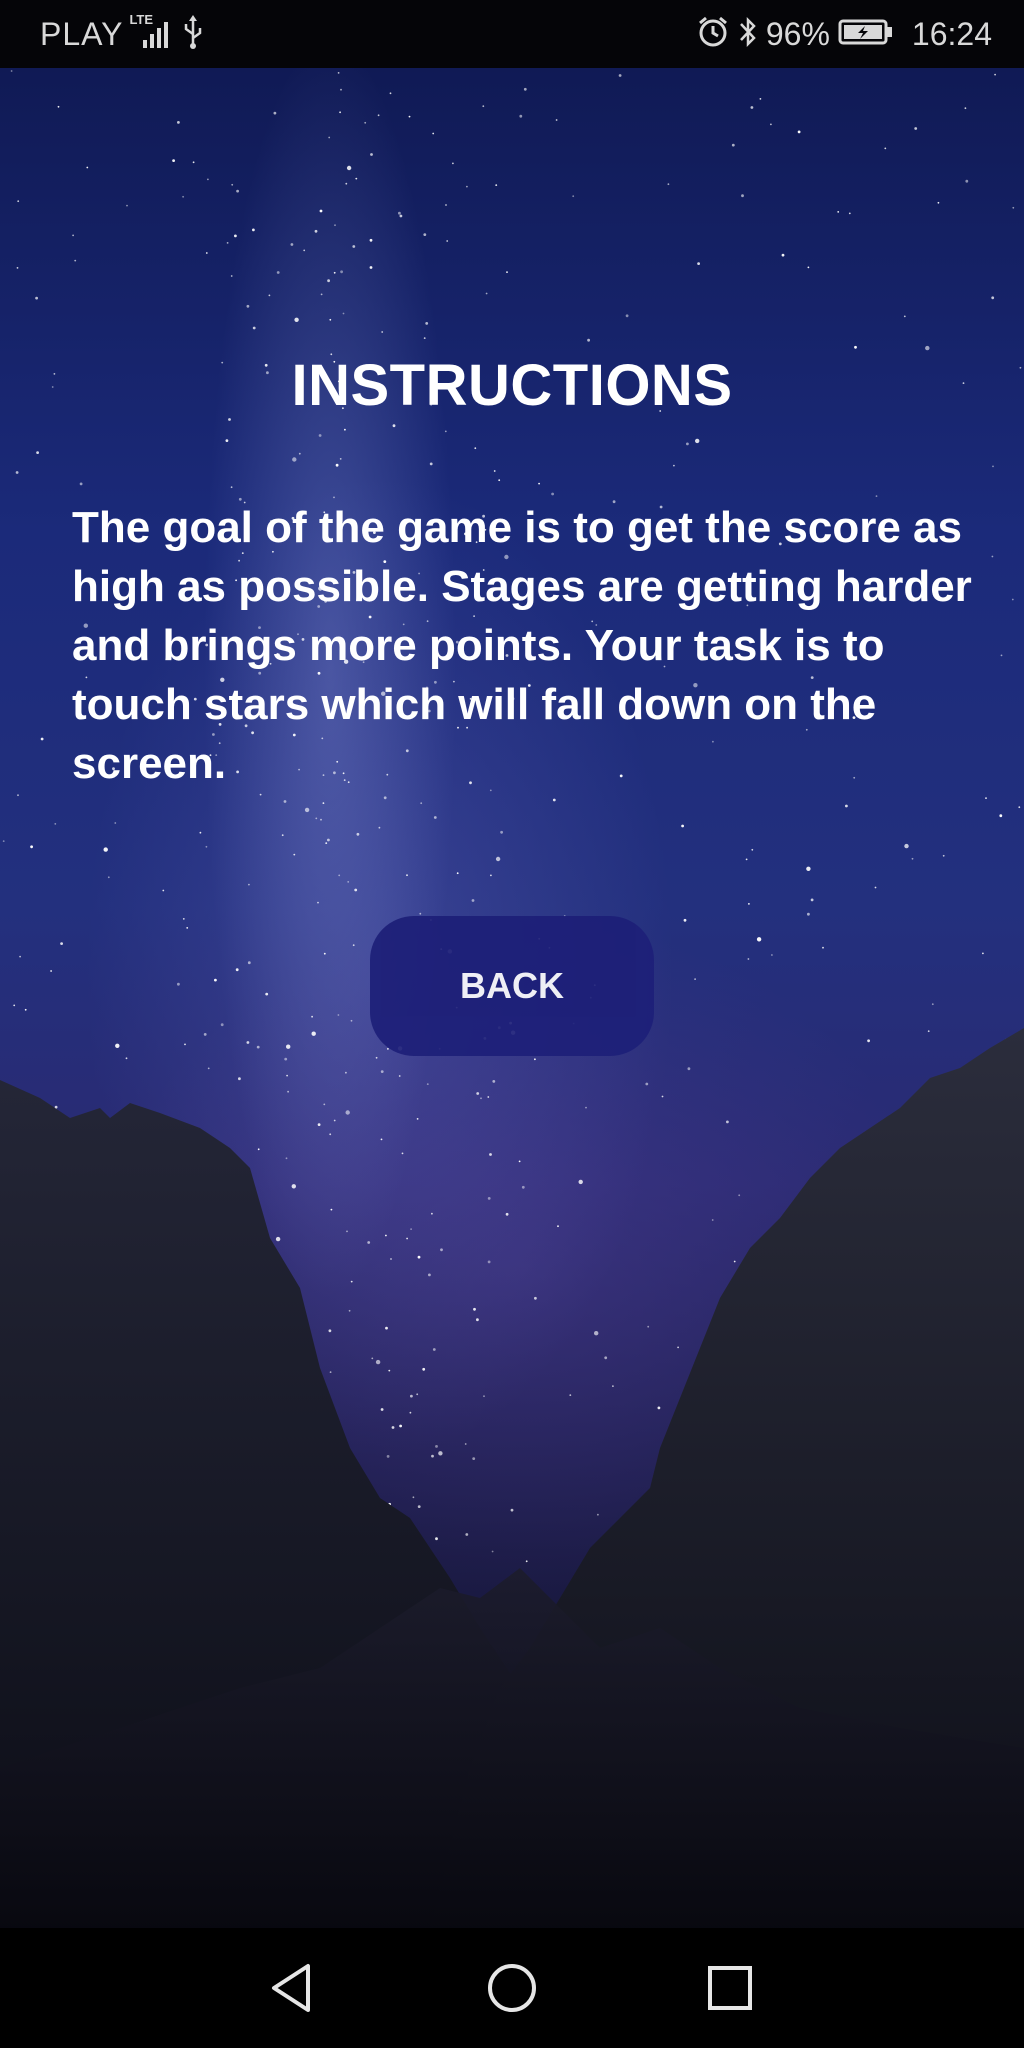 The image size is (1024, 2048). I want to click on status-bar: PLAY LTE 96% 16:24, so click(512, 34).